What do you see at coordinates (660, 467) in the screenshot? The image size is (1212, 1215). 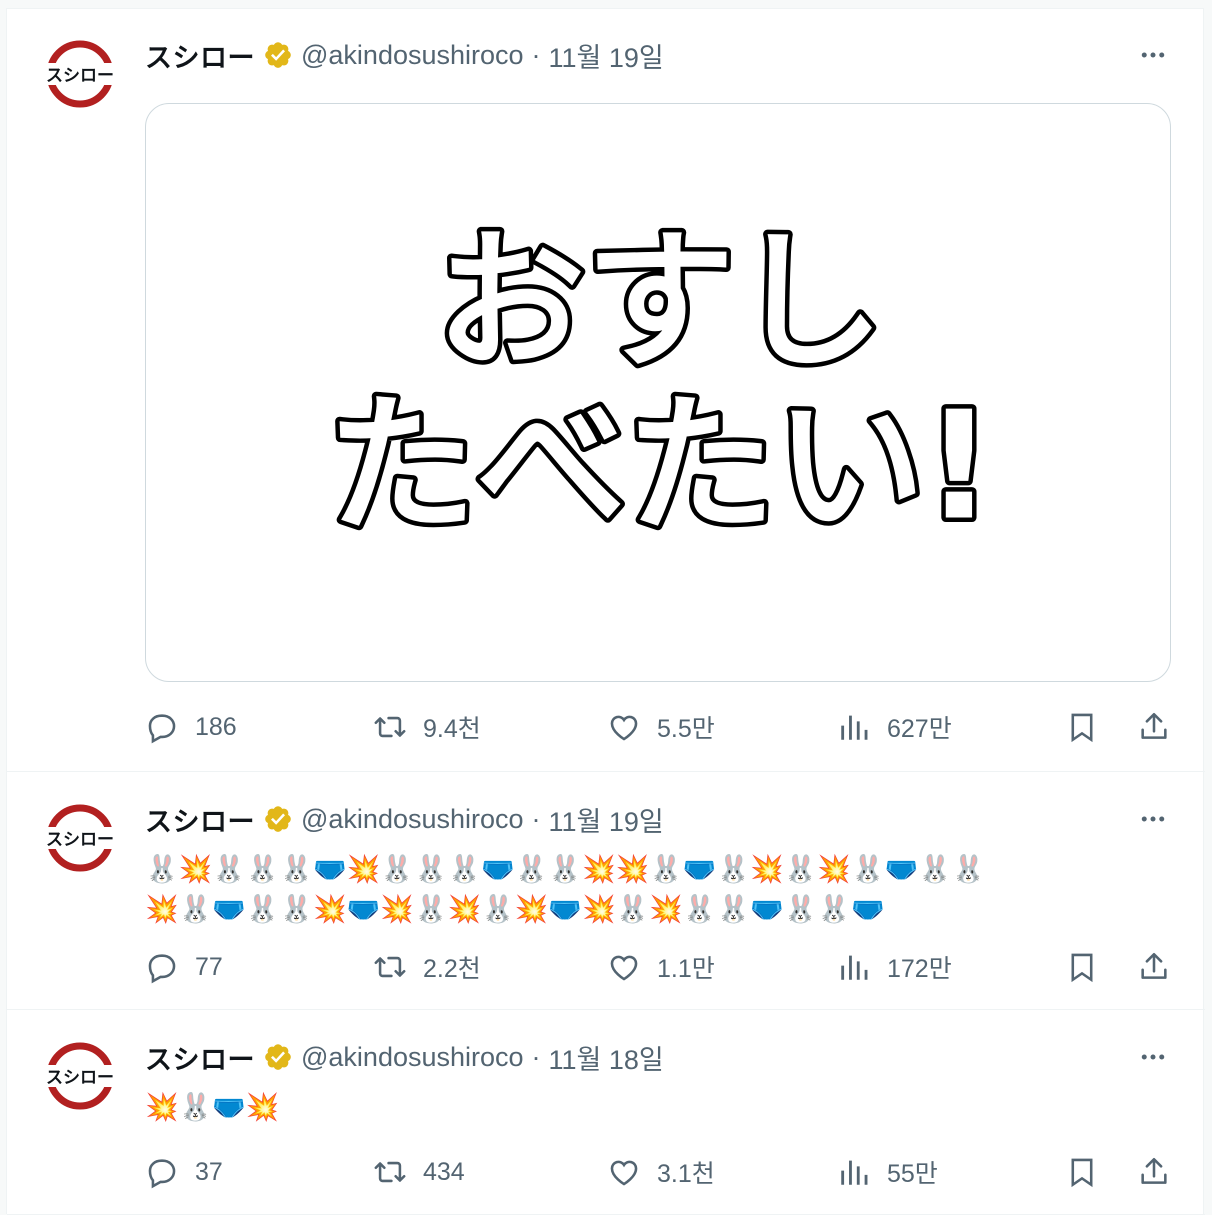 I see `image-text-line-2: たべたい!` at bounding box center [660, 467].